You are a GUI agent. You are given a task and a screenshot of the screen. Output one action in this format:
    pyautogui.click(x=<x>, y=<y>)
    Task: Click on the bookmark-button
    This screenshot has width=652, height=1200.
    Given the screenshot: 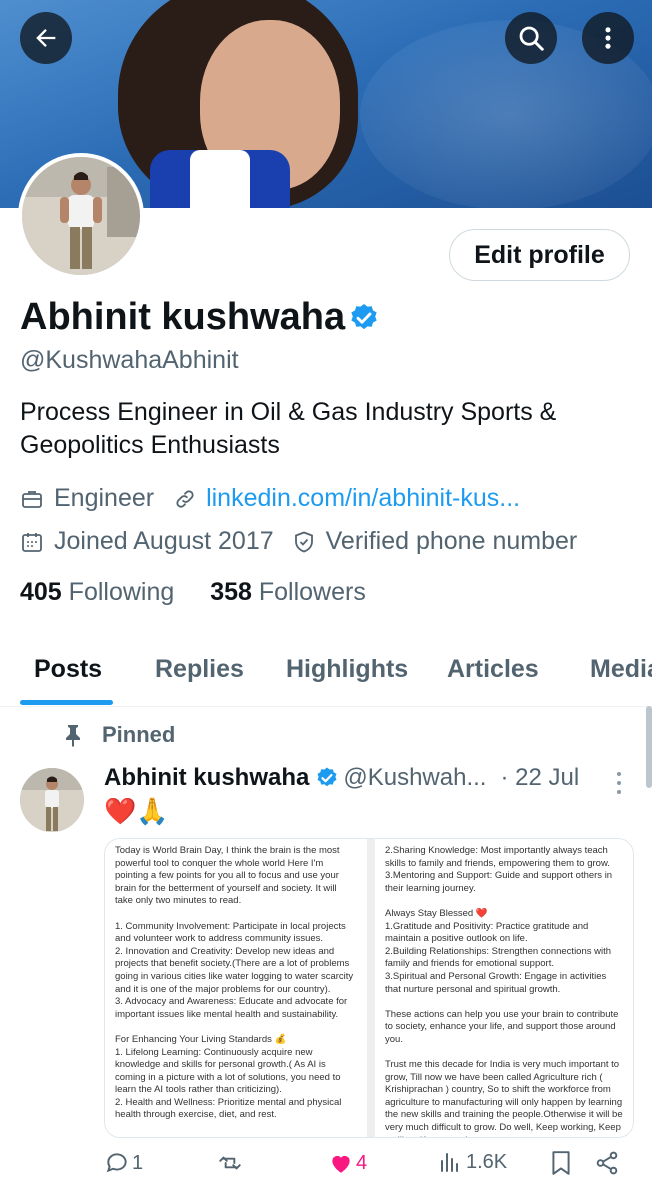 What is the action you would take?
    pyautogui.click(x=561, y=1163)
    